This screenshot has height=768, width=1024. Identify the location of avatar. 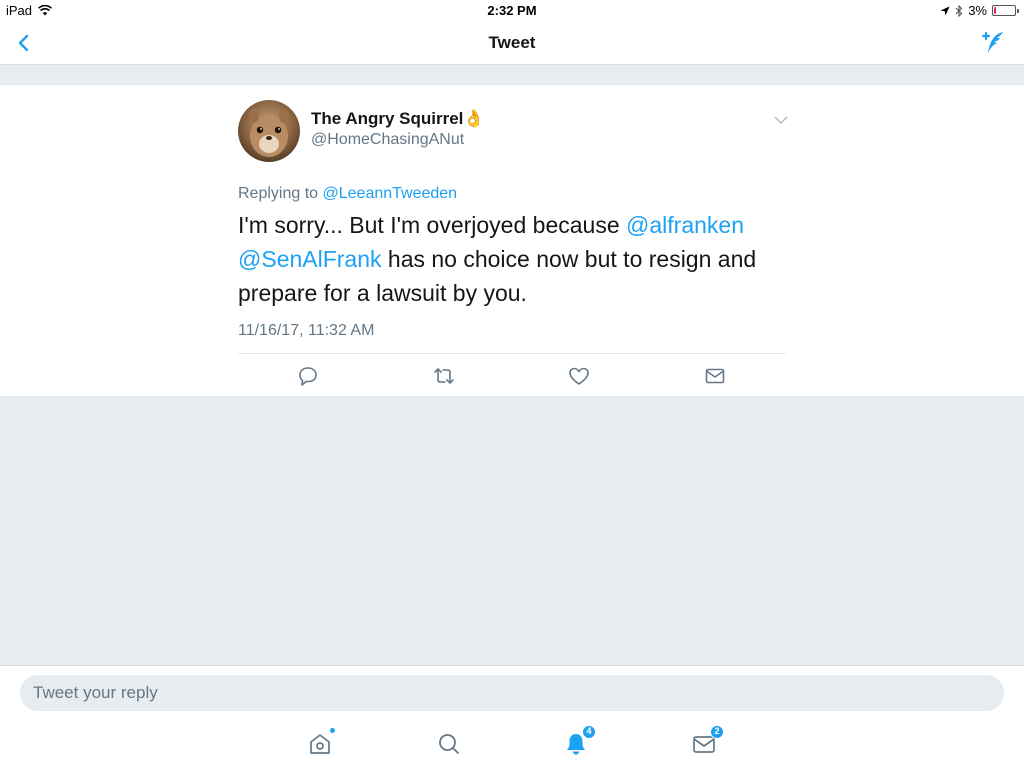
(269, 131).